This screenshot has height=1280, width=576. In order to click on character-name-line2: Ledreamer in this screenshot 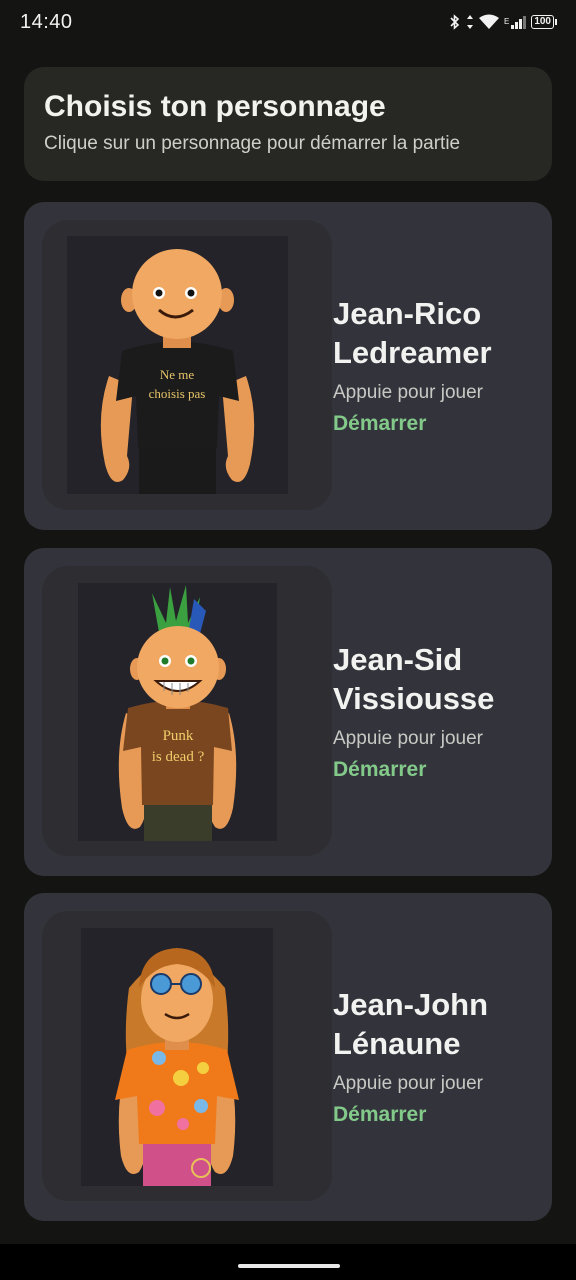, I will do `click(412, 352)`.